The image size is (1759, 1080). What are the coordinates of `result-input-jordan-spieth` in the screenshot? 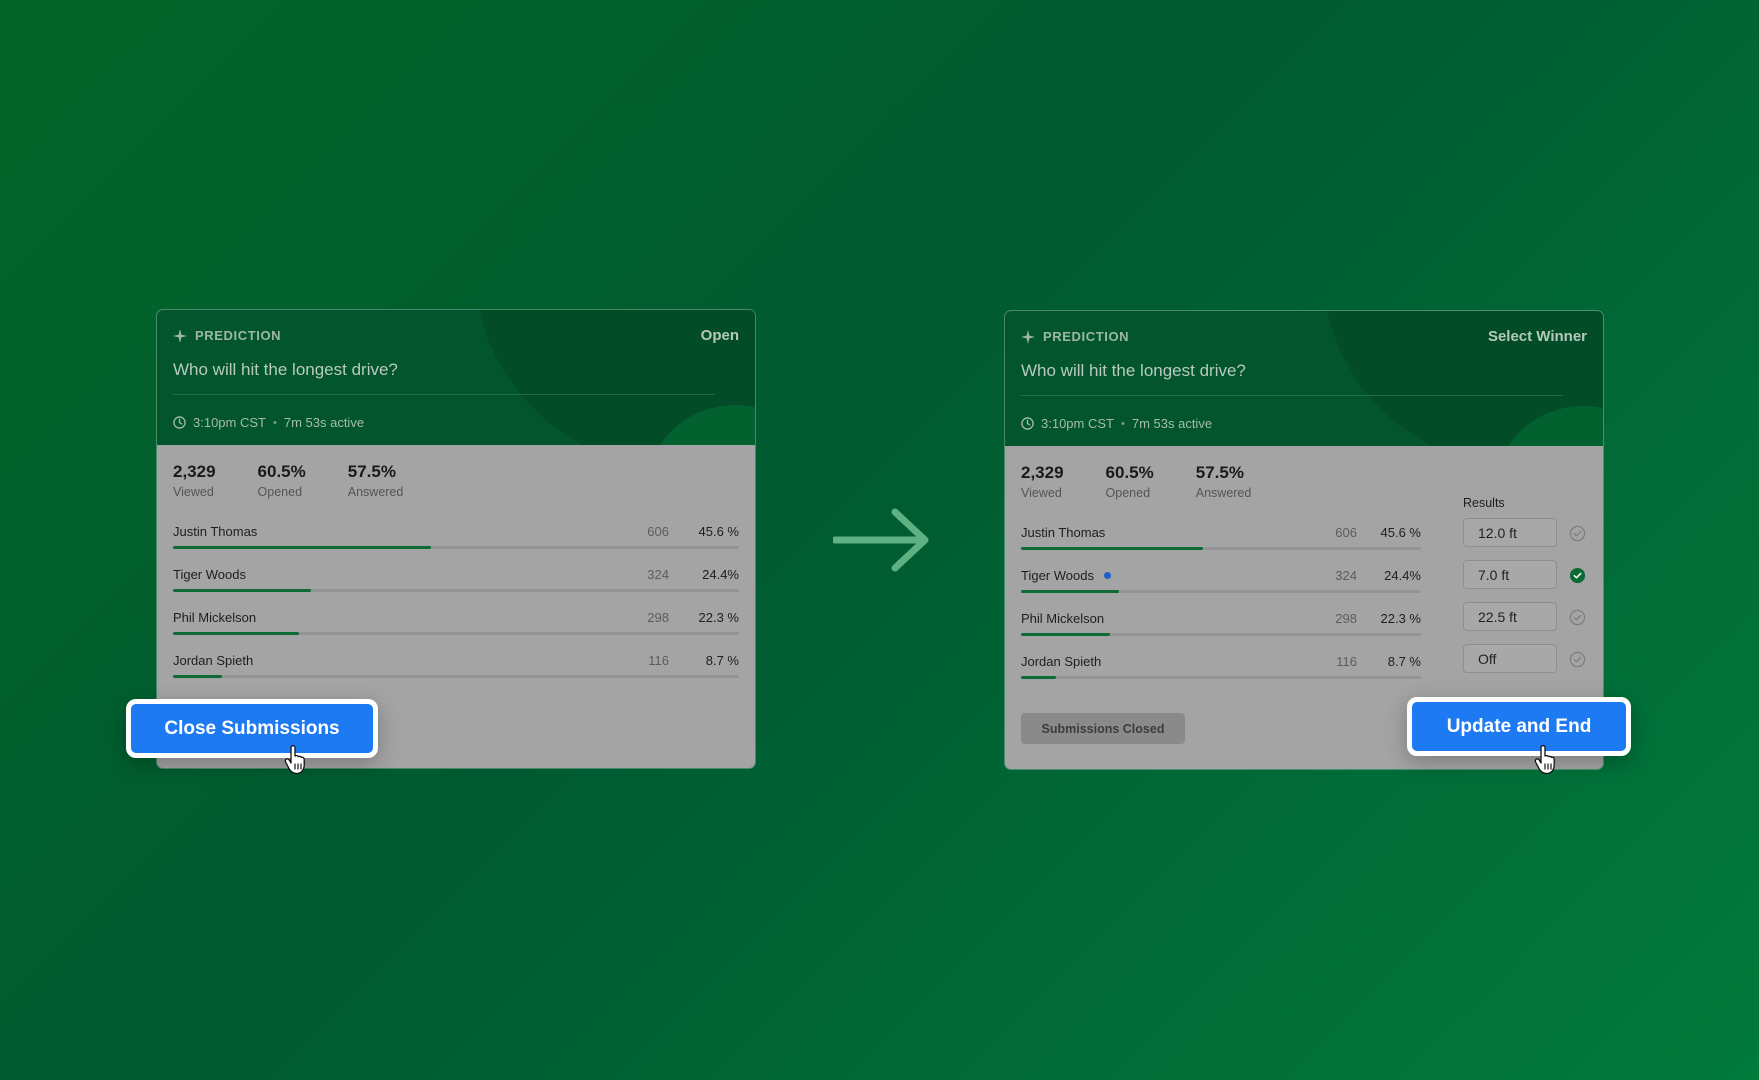 It's located at (1510, 658).